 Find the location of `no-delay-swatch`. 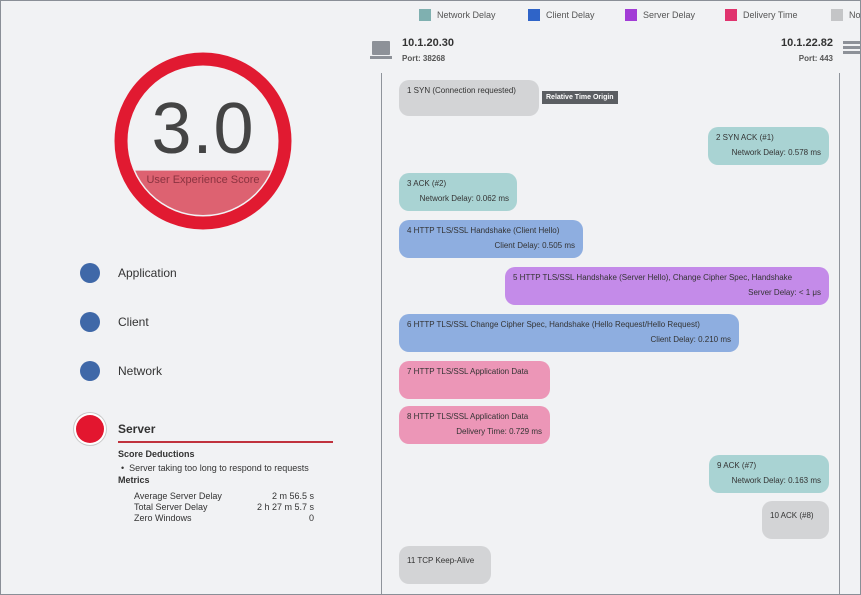

no-delay-swatch is located at coordinates (837, 15).